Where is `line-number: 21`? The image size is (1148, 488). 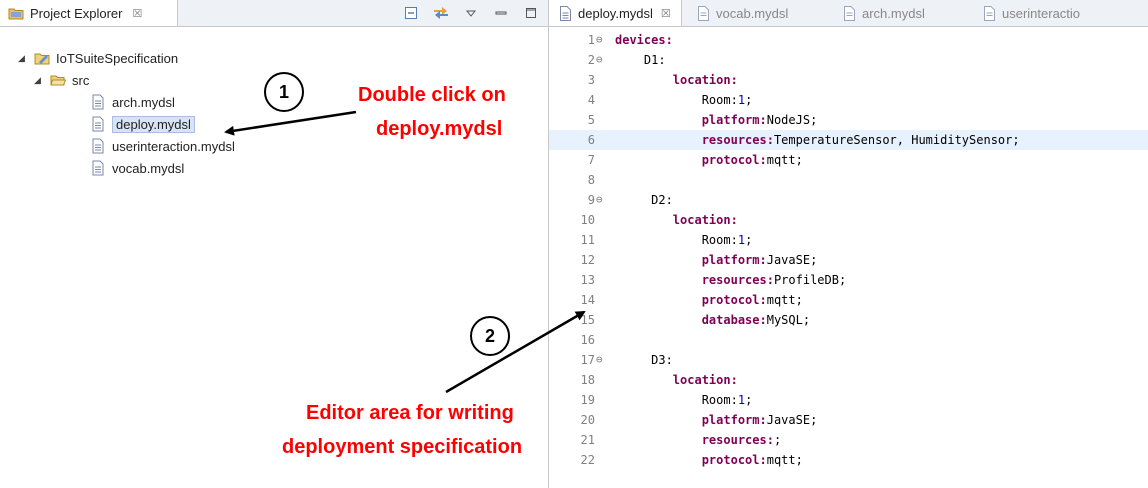
line-number: 21 is located at coordinates (587, 440).